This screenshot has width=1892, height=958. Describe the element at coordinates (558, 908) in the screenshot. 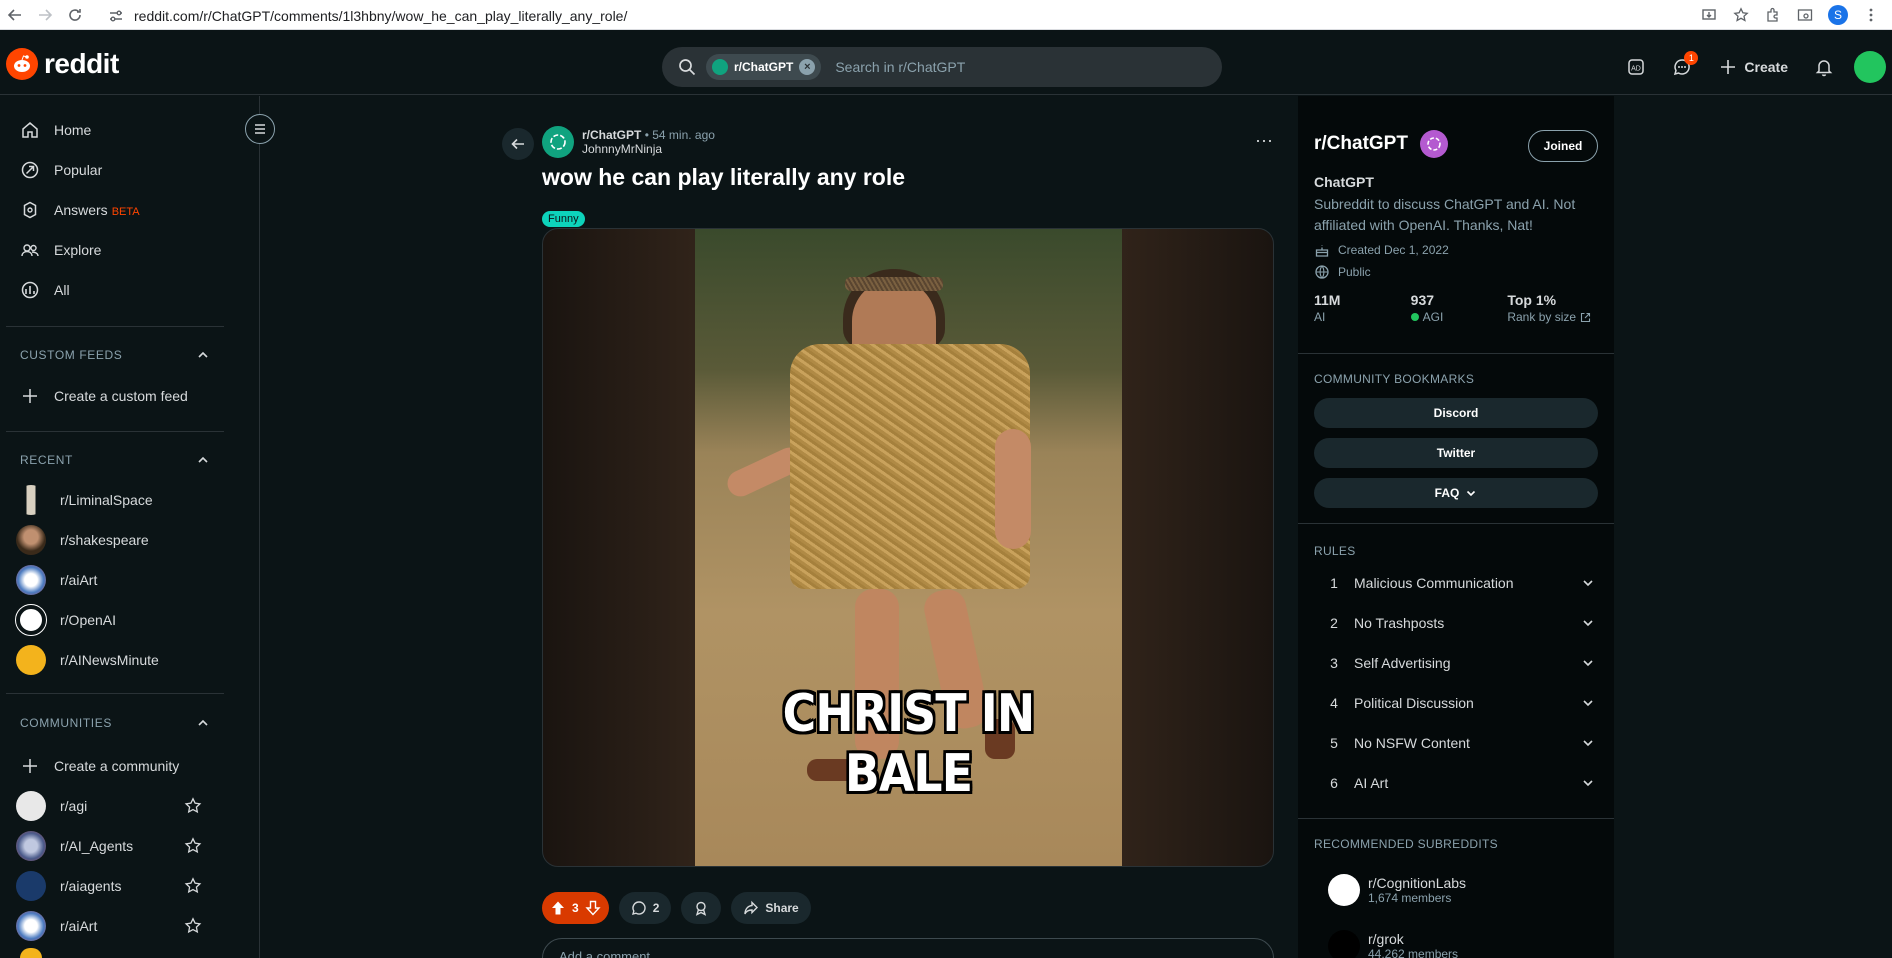

I see `upvote-icon` at that location.